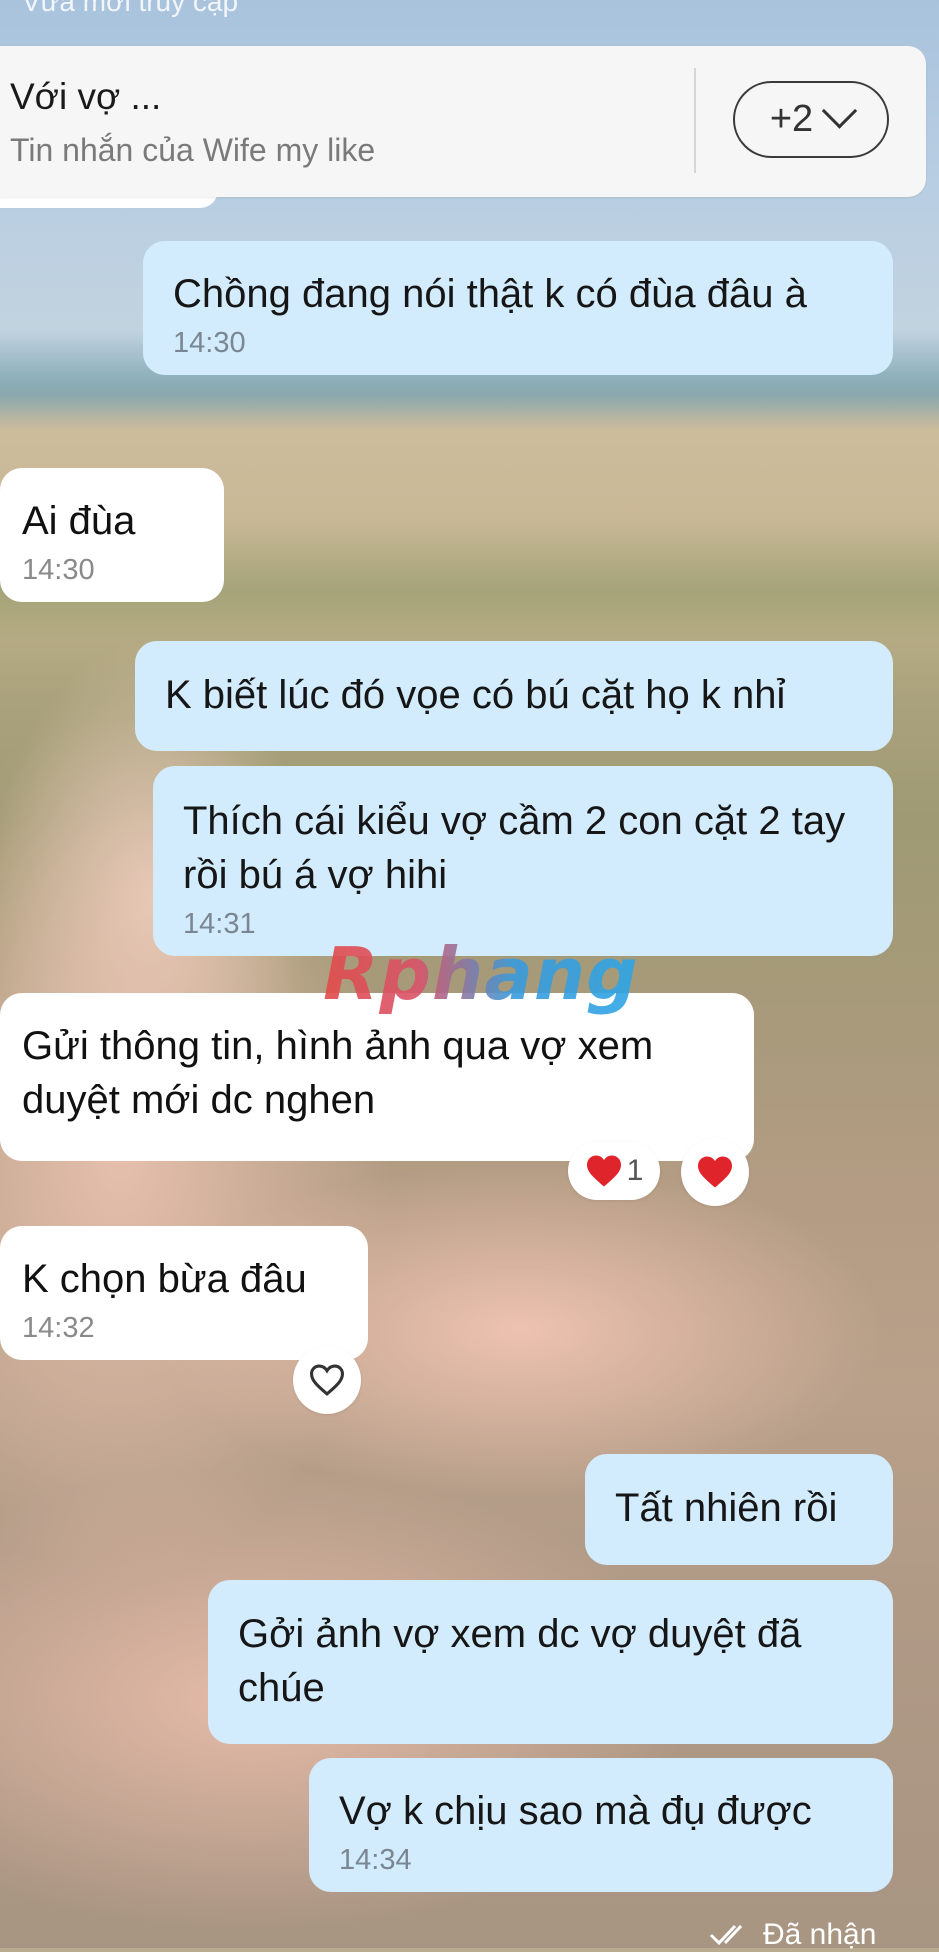 This screenshot has width=939, height=1952. I want to click on message-text: Vợ k chịu sao mà đụ được, so click(575, 1811).